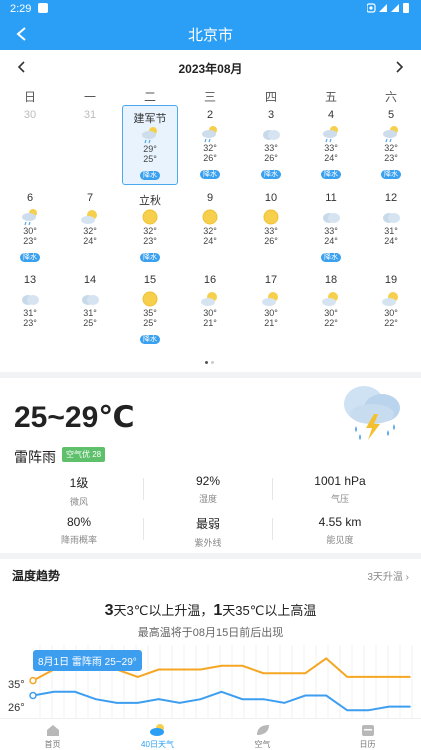 The height and width of the screenshot is (750, 421). I want to click on day-label: 16, so click(210, 280).